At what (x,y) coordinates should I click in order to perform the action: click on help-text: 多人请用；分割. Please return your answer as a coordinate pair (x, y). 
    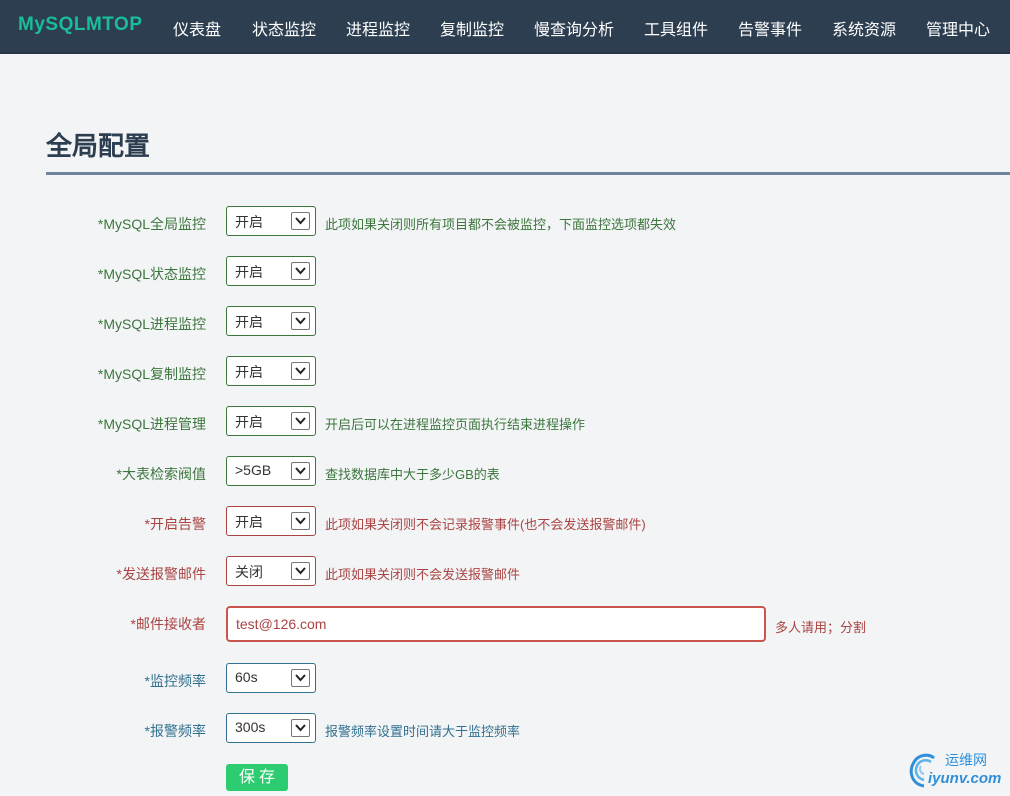
    Looking at the image, I should click on (821, 627).